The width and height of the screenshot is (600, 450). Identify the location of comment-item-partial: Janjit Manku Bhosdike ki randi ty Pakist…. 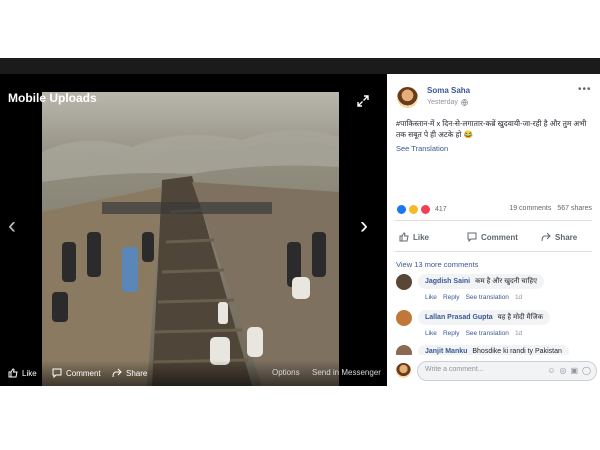
(496, 350).